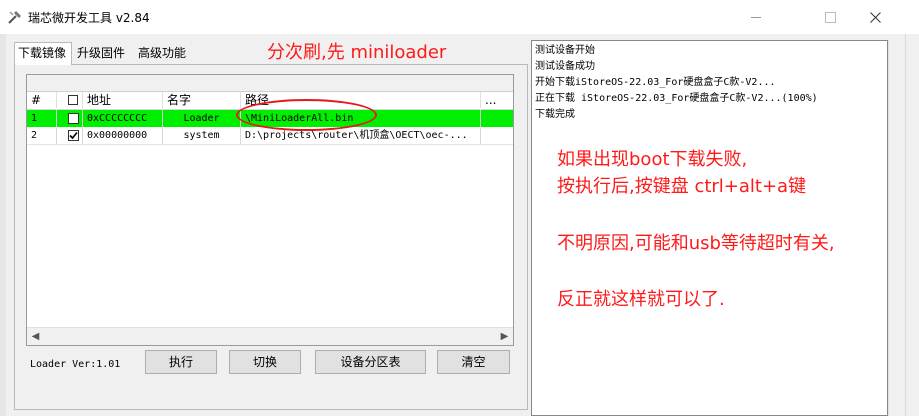  I want to click on row-name: system, so click(202, 135).